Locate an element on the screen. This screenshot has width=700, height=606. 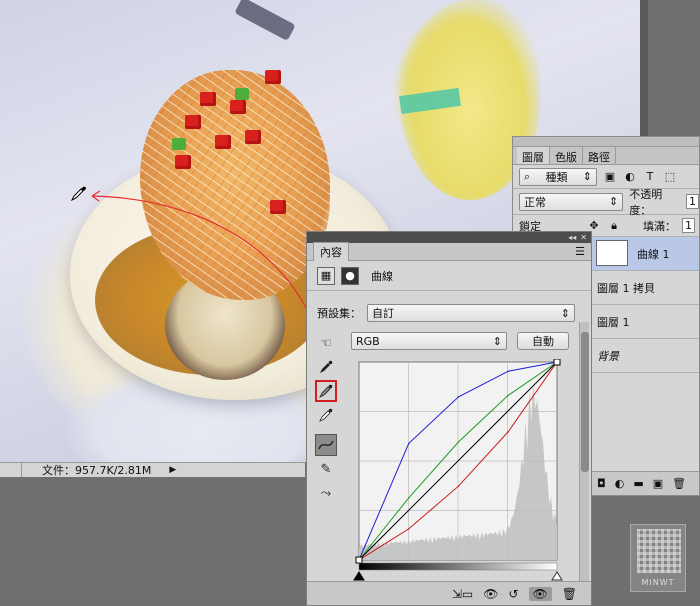
black-point-handle is located at coordinates (359, 560).